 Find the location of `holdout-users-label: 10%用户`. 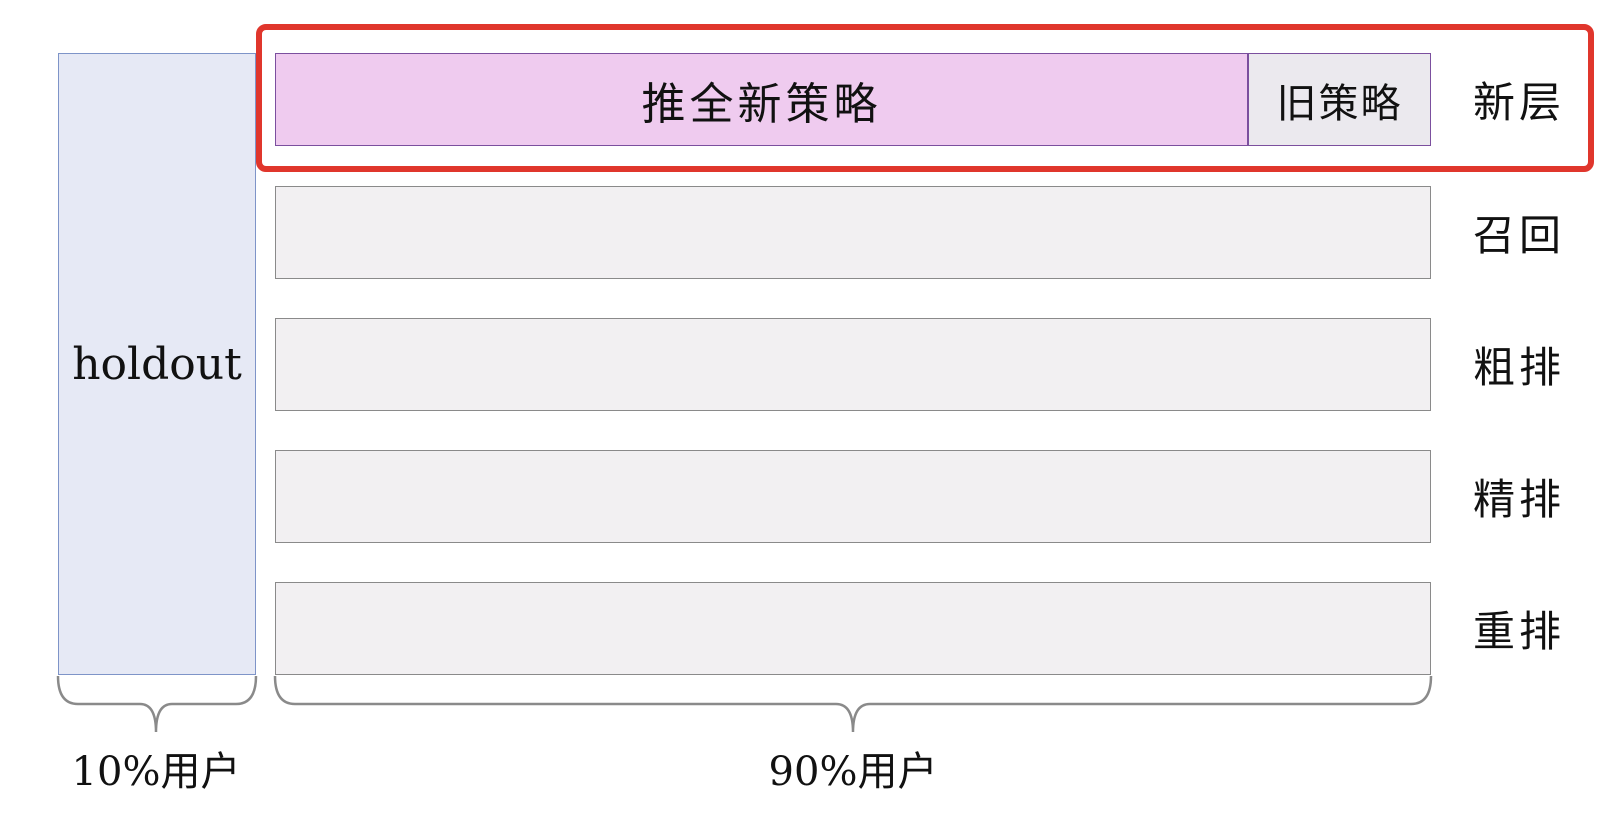

holdout-users-label: 10%用户 is located at coordinates (156, 772).